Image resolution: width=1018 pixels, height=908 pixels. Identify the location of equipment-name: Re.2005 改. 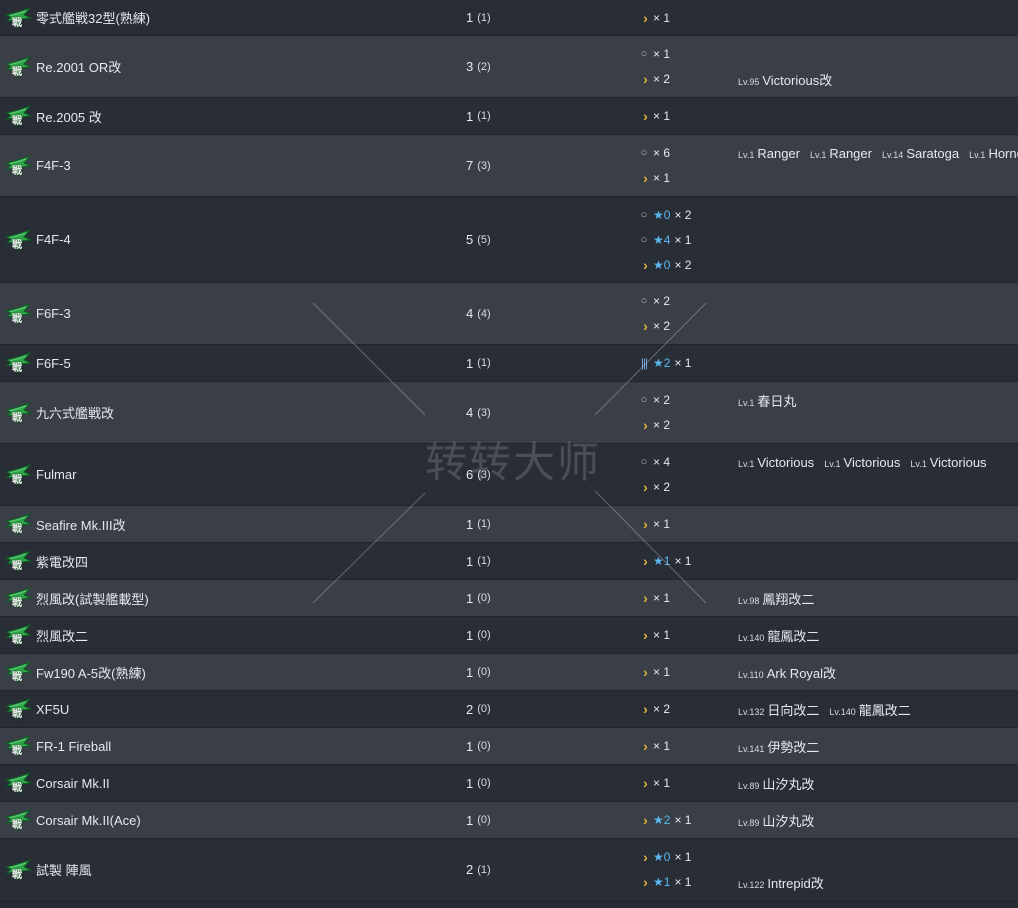
(251, 116).